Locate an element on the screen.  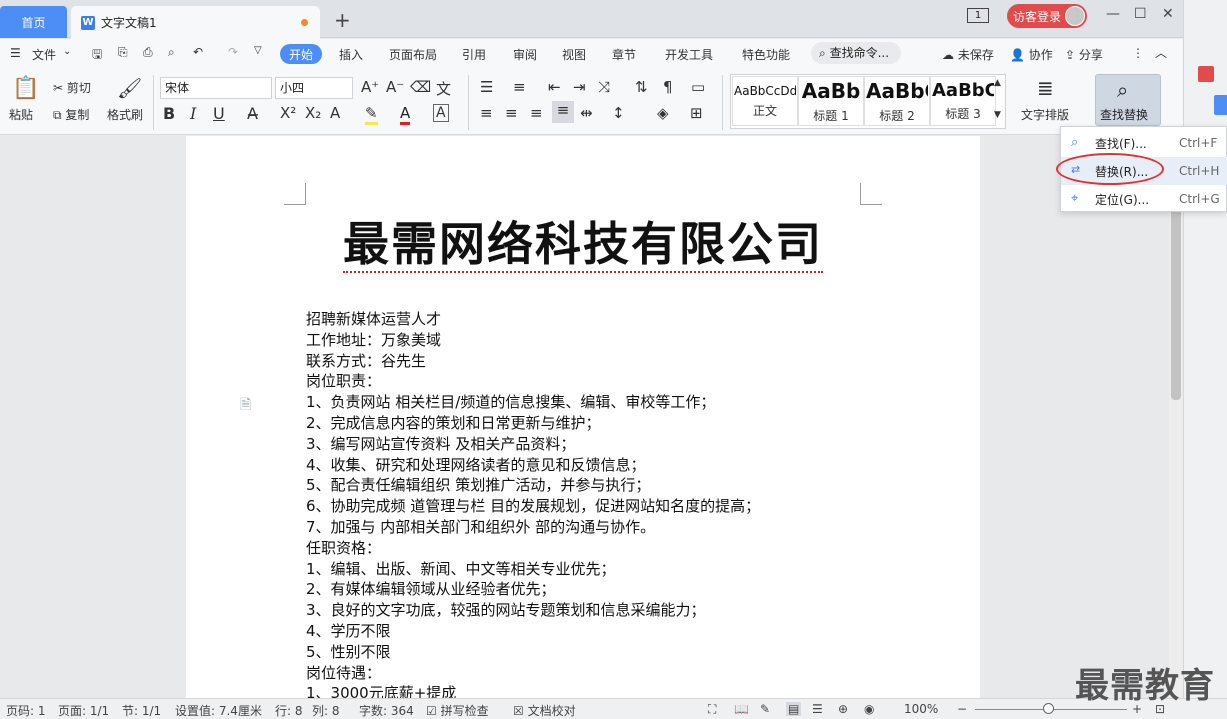
highlight-icon: ✎ is located at coordinates (371, 114).